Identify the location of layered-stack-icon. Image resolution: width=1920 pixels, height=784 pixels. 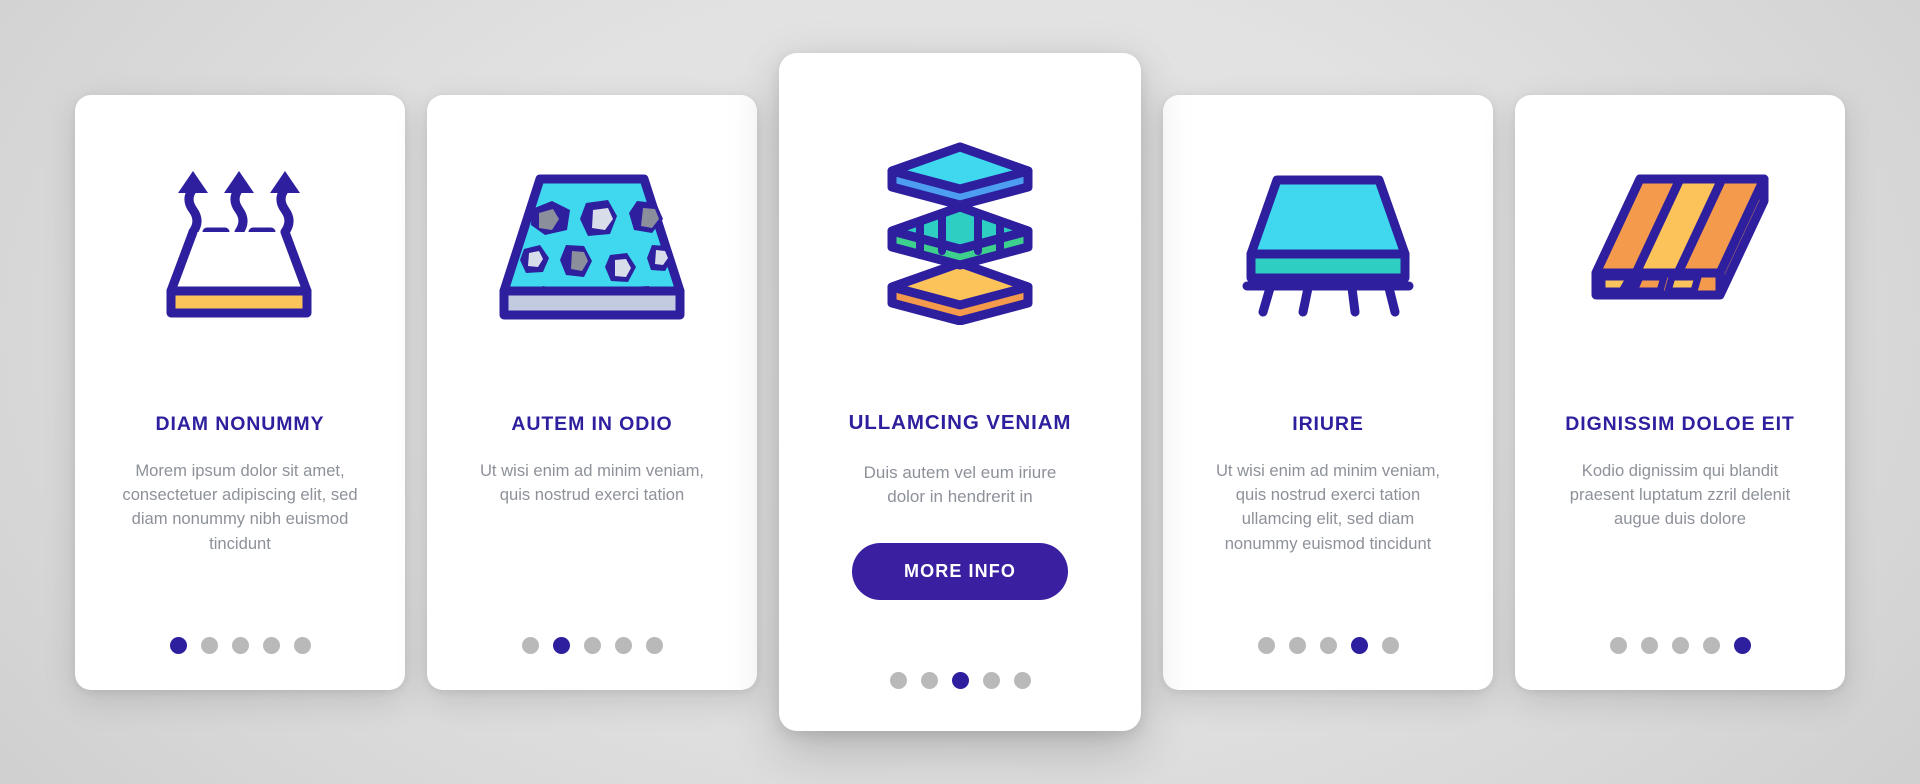
(960, 233).